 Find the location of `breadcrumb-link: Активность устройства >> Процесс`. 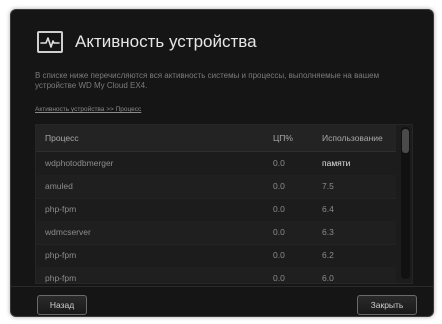

breadcrumb-link: Активность устройства >> Процесс is located at coordinates (88, 109).